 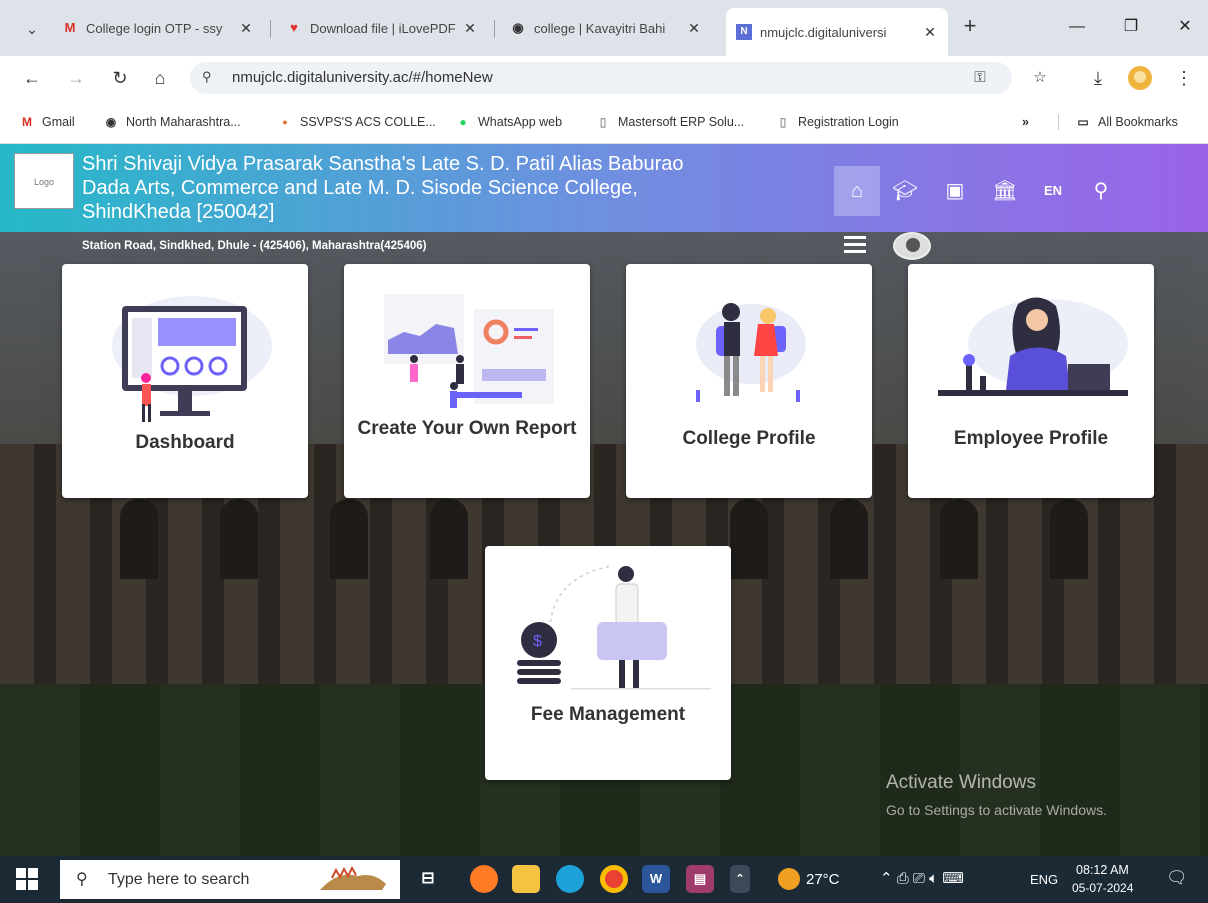 I want to click on bookmark-whatsapp: ● WhatsApp web, so click(x=509, y=122).